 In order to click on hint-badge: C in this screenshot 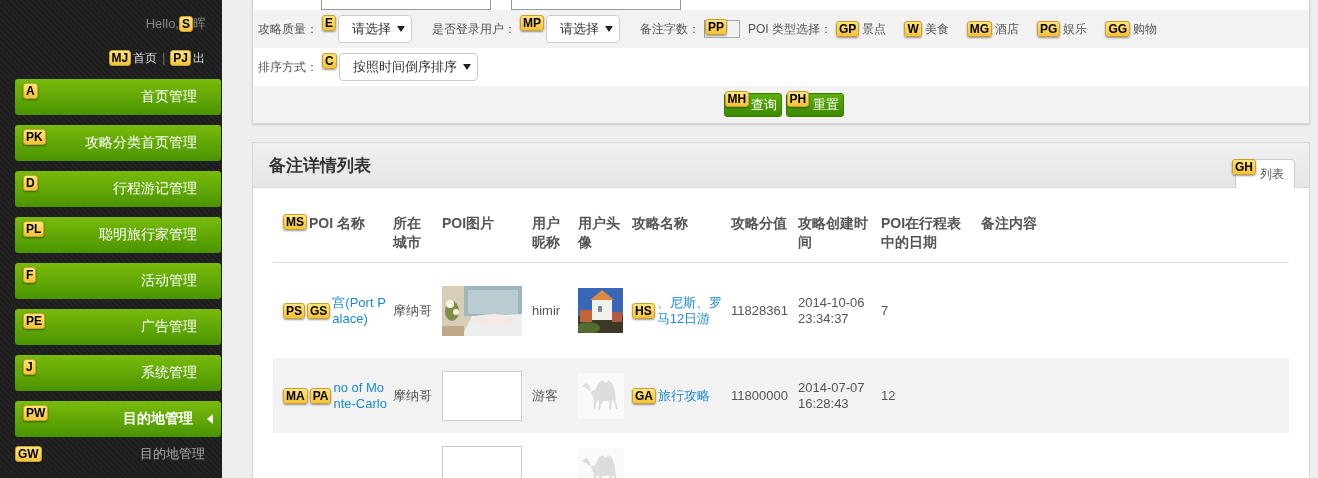, I will do `click(329, 61)`.